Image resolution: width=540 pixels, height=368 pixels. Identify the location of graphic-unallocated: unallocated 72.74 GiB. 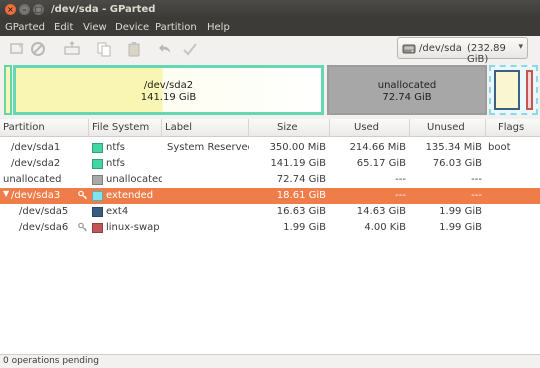
(407, 90).